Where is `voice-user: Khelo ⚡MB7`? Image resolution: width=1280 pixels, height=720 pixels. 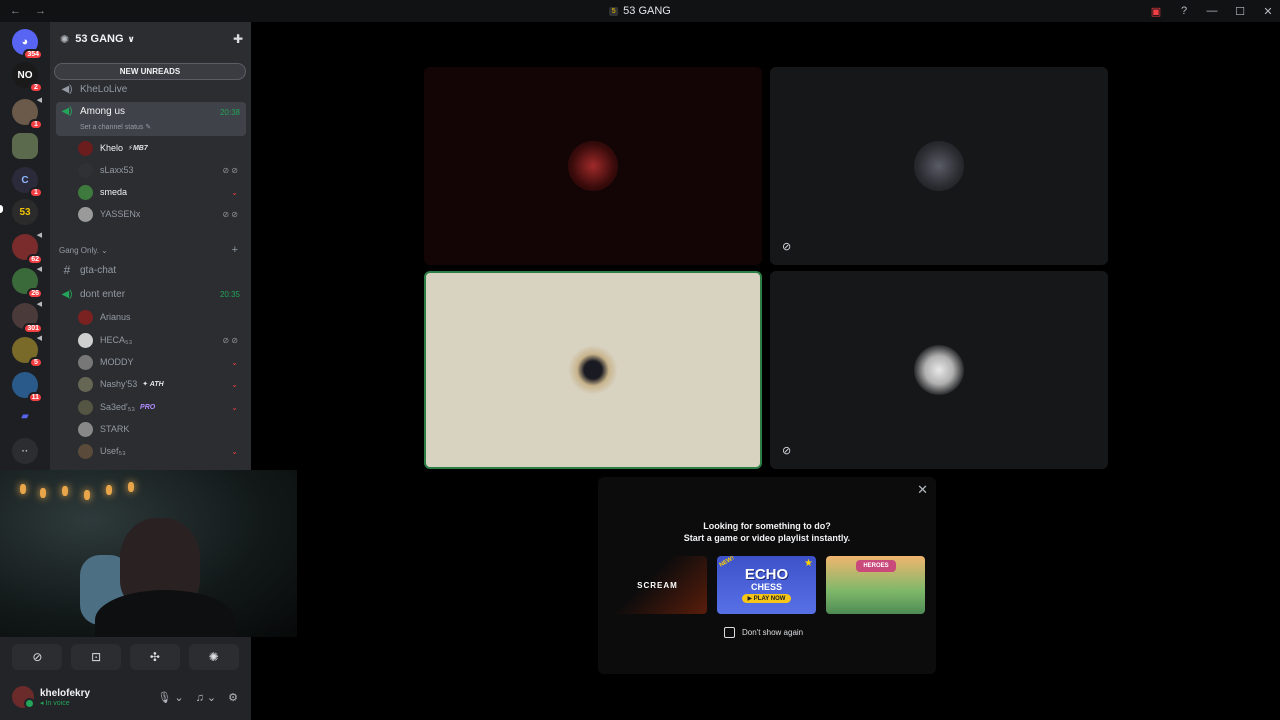 voice-user: Khelo ⚡MB7 is located at coordinates (161, 148).